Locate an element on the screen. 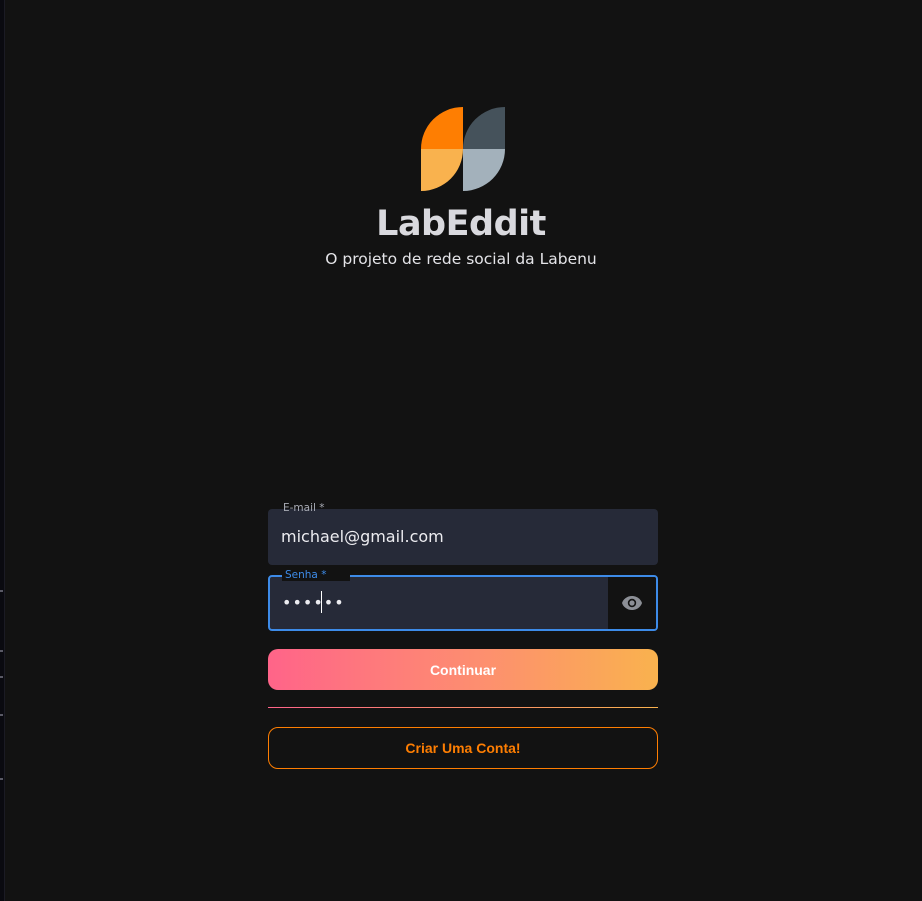  email-label: E-mail * is located at coordinates (304, 508).